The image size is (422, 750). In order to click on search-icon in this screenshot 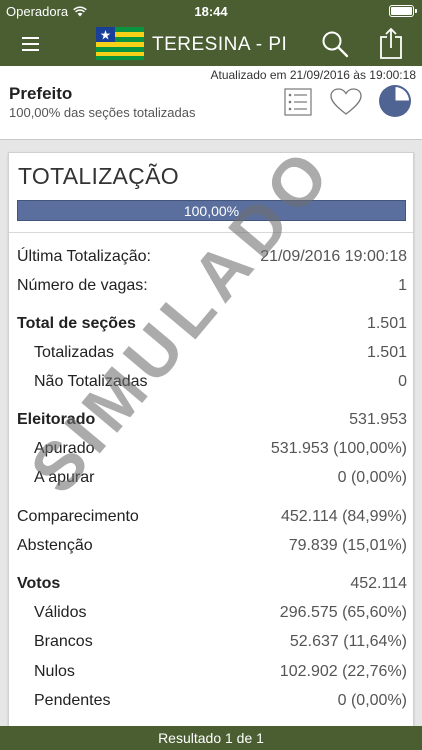, I will do `click(335, 44)`.